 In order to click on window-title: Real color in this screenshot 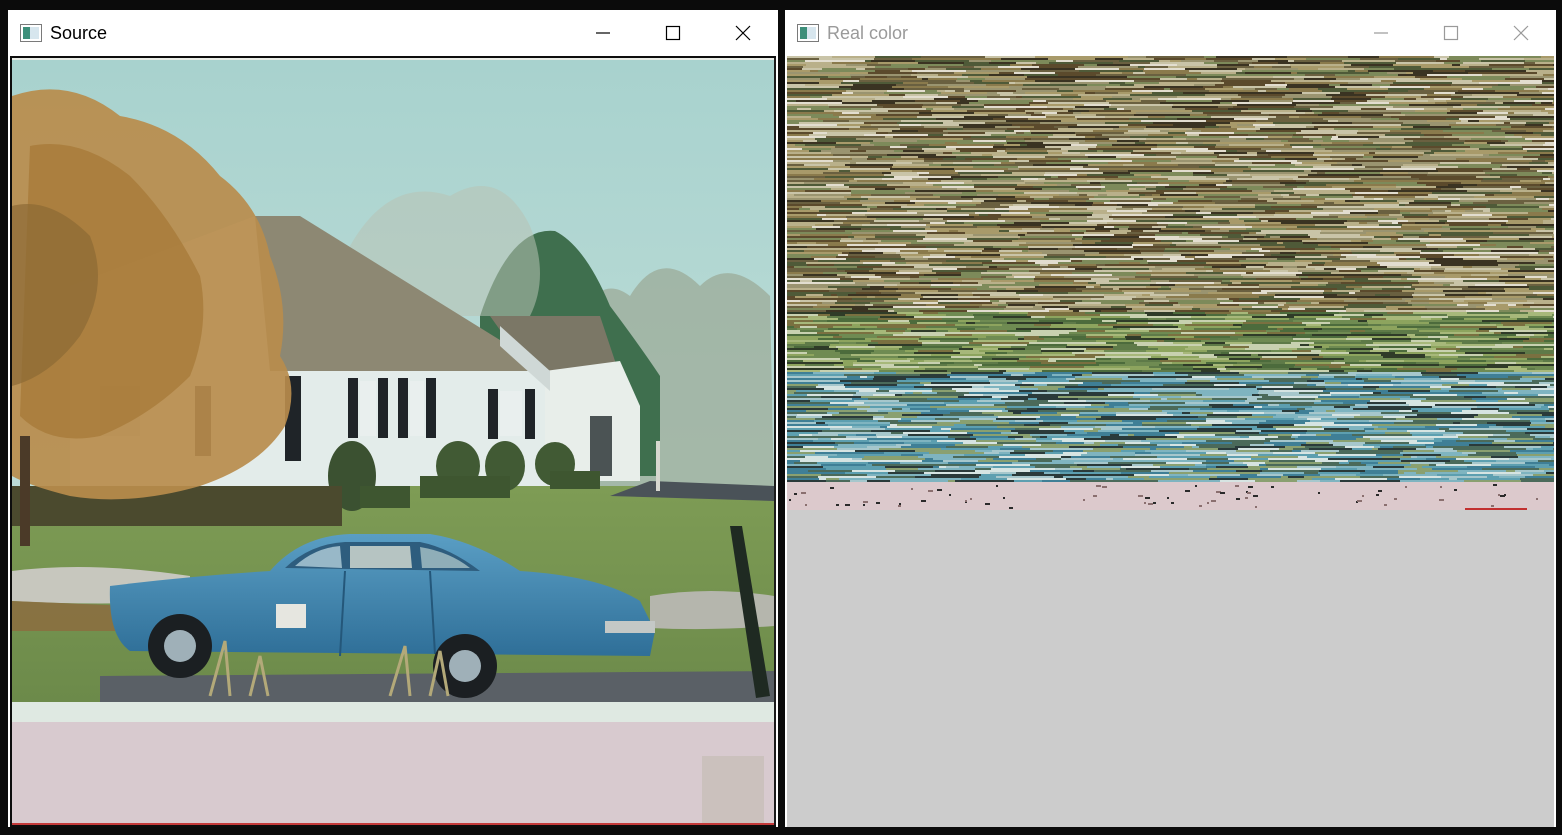, I will do `click(868, 32)`.